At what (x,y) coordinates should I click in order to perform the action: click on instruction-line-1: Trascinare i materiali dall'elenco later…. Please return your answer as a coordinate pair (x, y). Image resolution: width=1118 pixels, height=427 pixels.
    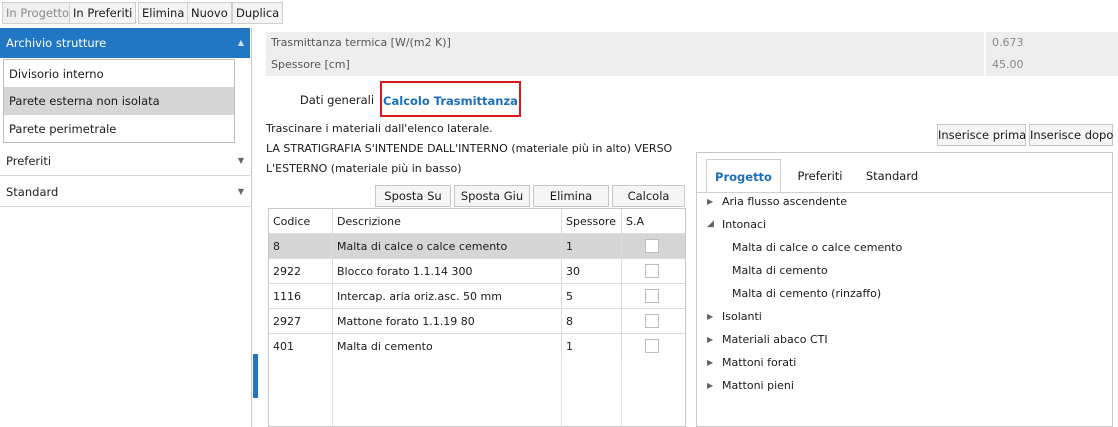
    Looking at the image, I should click on (379, 128).